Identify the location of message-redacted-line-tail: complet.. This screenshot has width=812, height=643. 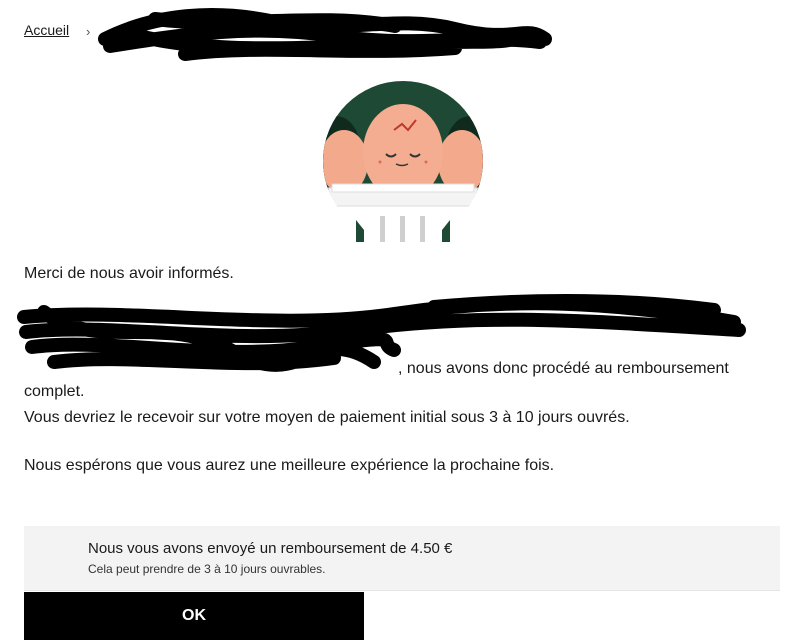
(54, 391).